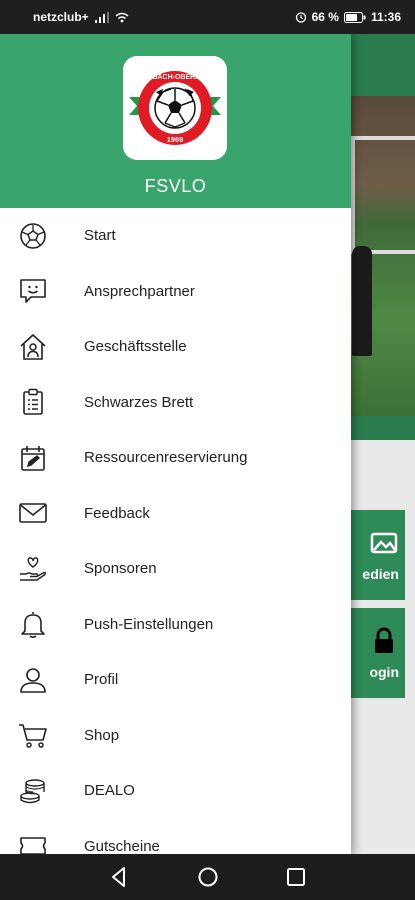 This screenshot has width=415, height=900. What do you see at coordinates (33, 735) in the screenshot?
I see `cart-icon` at bounding box center [33, 735].